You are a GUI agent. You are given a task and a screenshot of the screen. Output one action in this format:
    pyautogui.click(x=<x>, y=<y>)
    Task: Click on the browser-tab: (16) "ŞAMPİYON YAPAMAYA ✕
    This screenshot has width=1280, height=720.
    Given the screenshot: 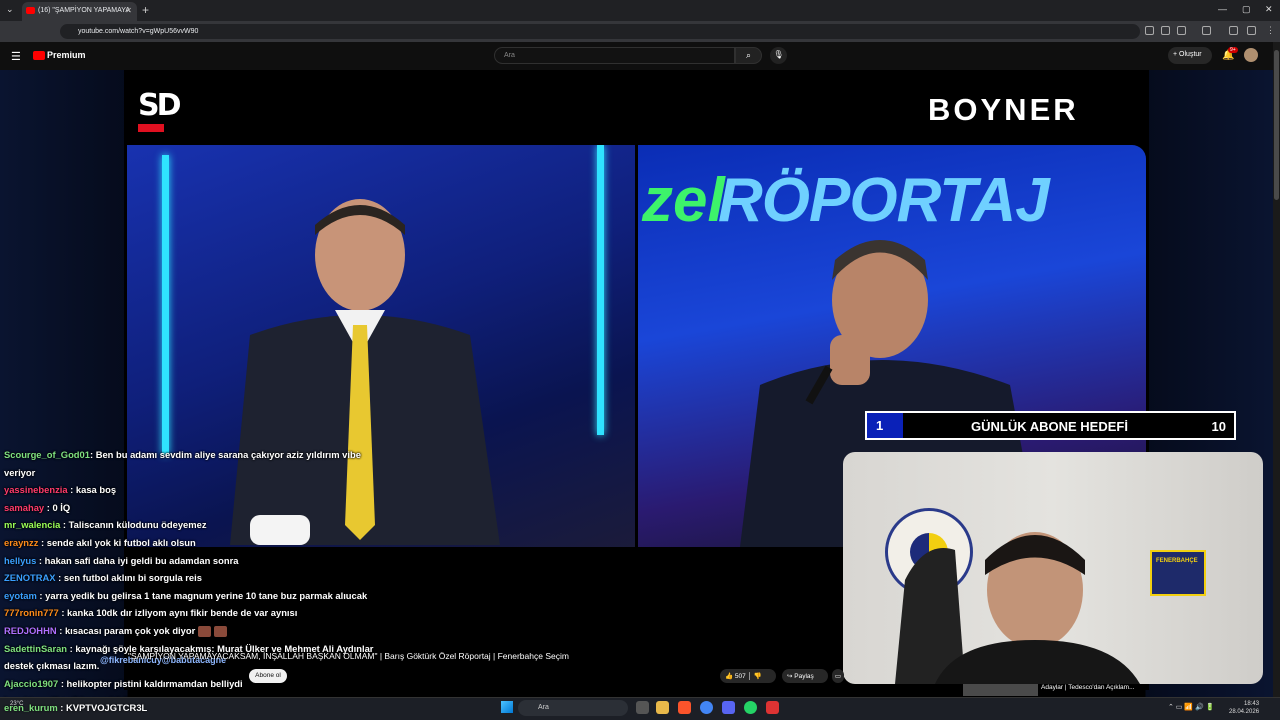 What is the action you would take?
    pyautogui.click(x=79, y=11)
    